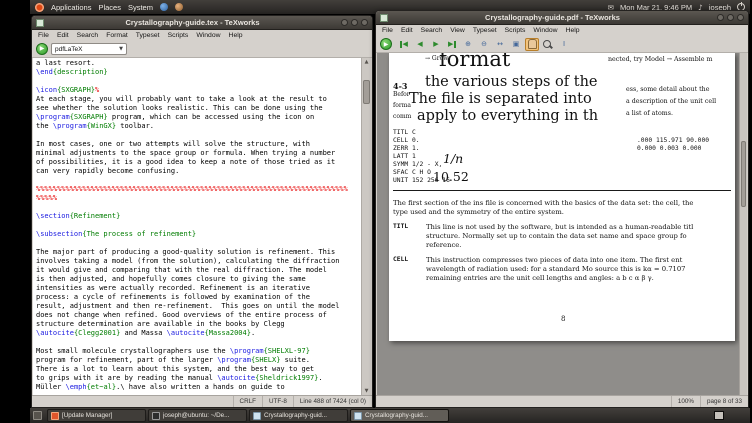 The image size is (752, 423). I want to click on magnifier-button, so click(548, 44).